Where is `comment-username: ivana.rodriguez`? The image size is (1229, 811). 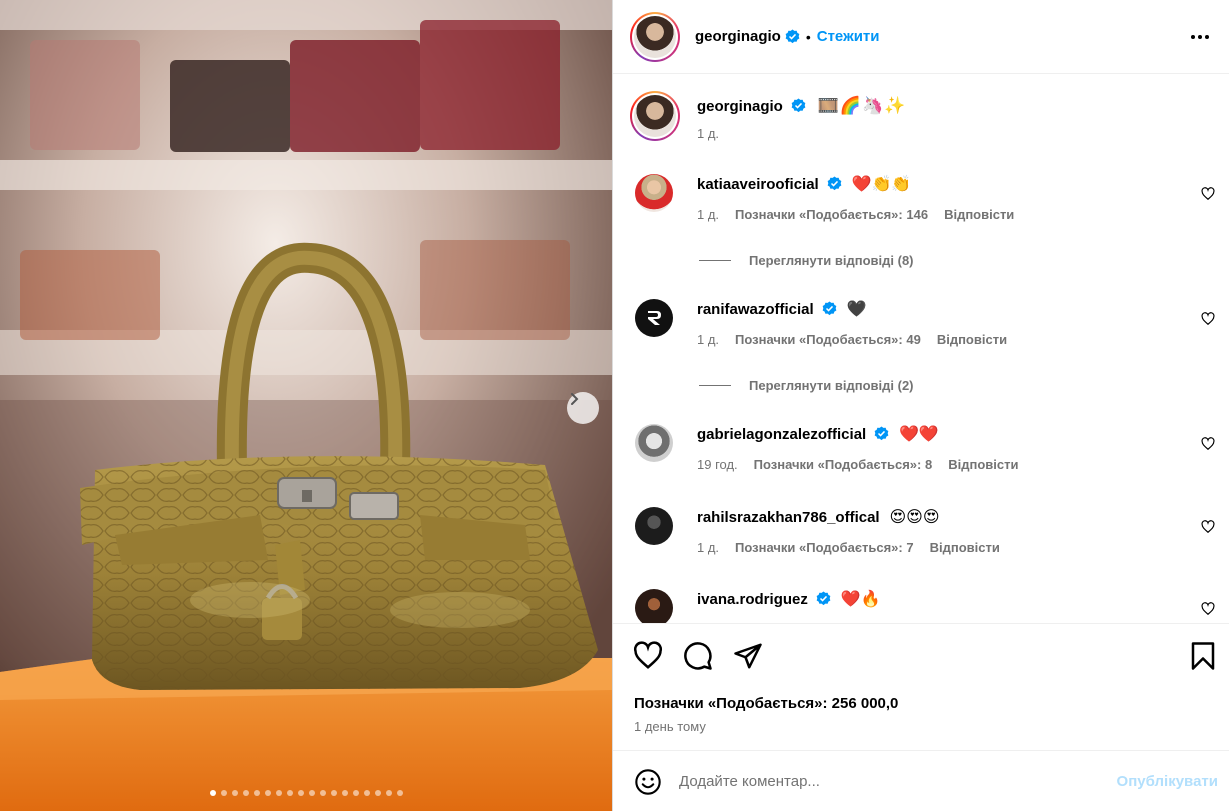
comment-username: ivana.rodriguez is located at coordinates (752, 599).